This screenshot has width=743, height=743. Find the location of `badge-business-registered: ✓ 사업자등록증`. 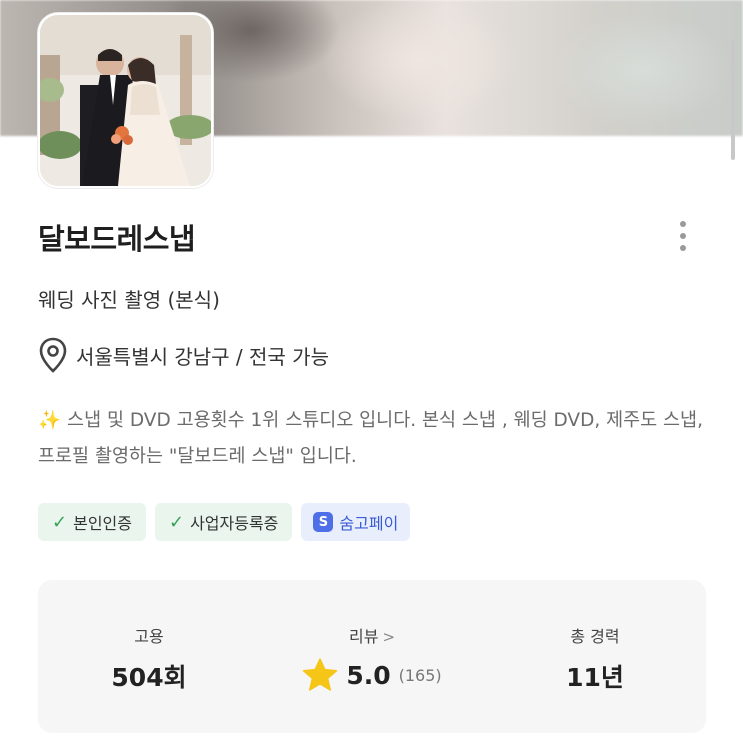

badge-business-registered: ✓ 사업자등록증 is located at coordinates (223, 522).